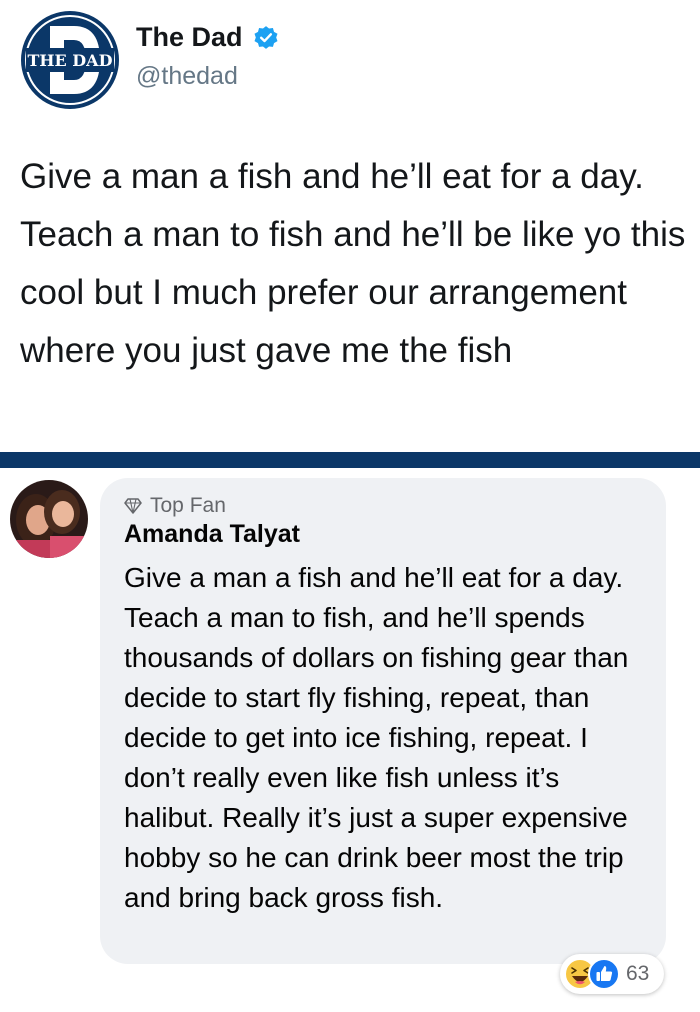  What do you see at coordinates (350, 460) in the screenshot?
I see `section-divider` at bounding box center [350, 460].